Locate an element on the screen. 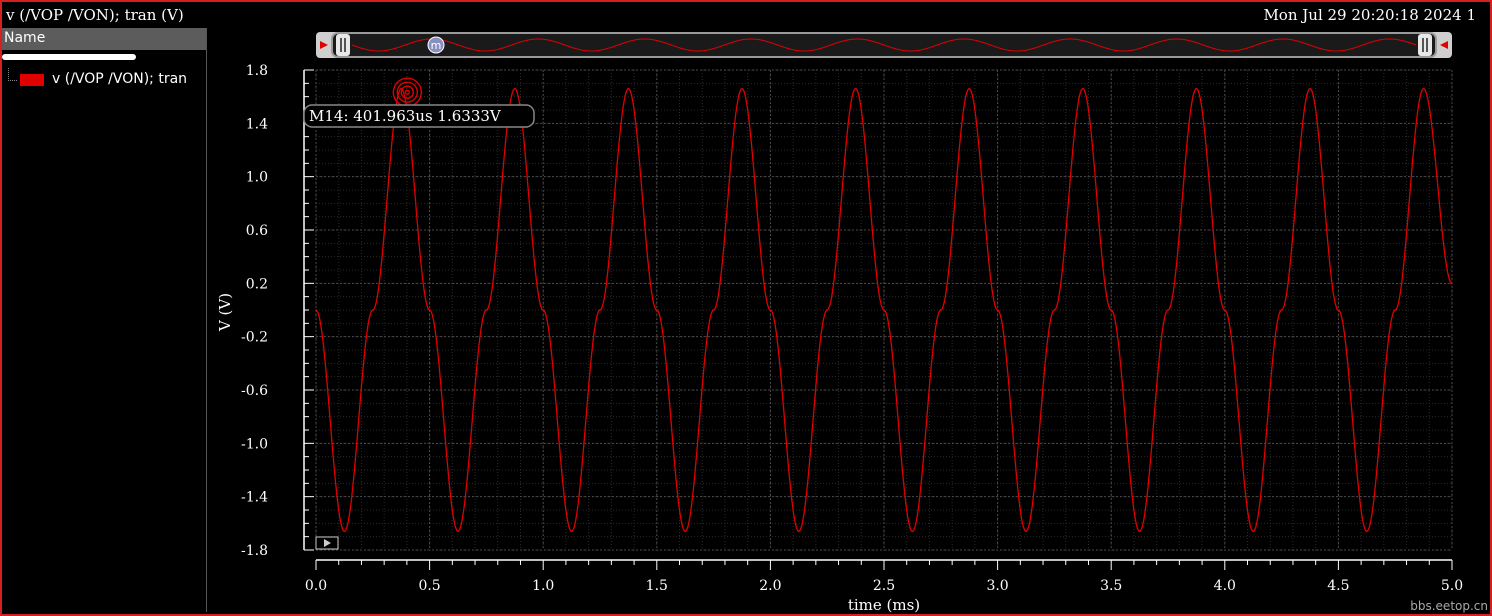  x-tick-label: 3.5 is located at coordinates (1111, 586).